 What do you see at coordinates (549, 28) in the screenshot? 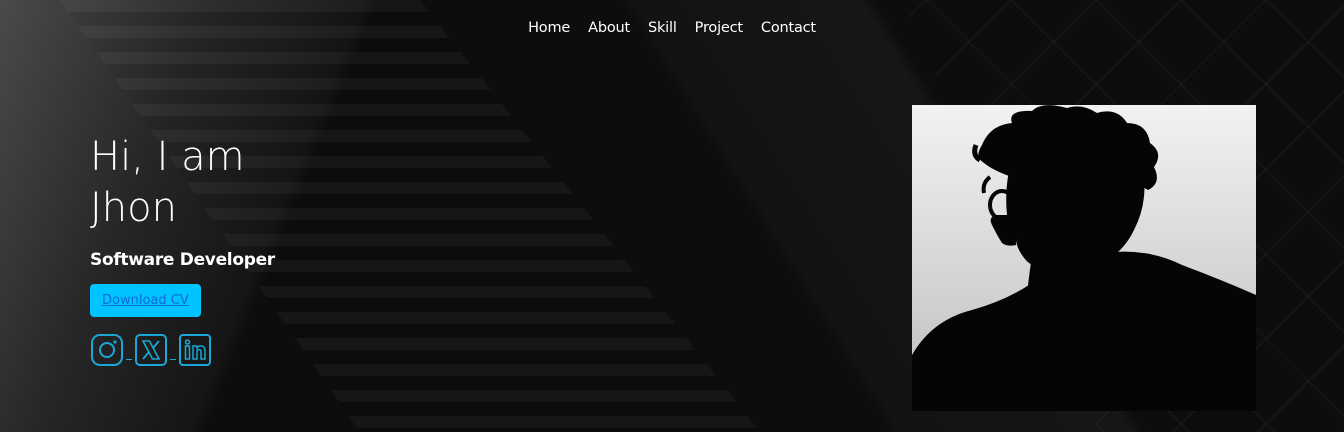
I see `nav-link-home: Home` at bounding box center [549, 28].